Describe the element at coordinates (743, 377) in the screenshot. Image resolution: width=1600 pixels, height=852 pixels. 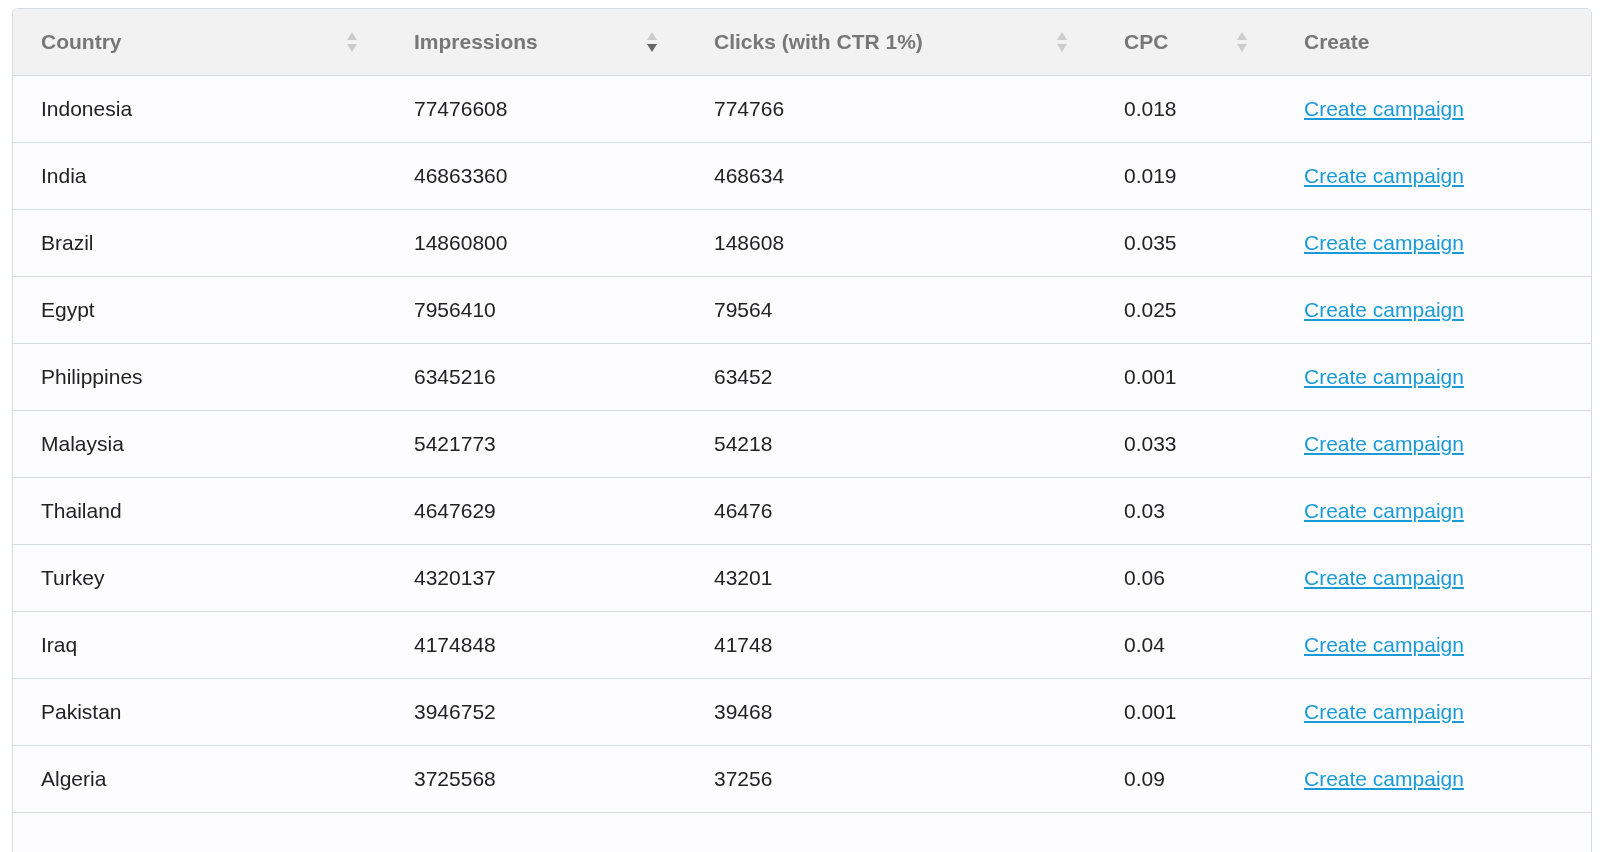
I see `table-cell: 63452` at that location.